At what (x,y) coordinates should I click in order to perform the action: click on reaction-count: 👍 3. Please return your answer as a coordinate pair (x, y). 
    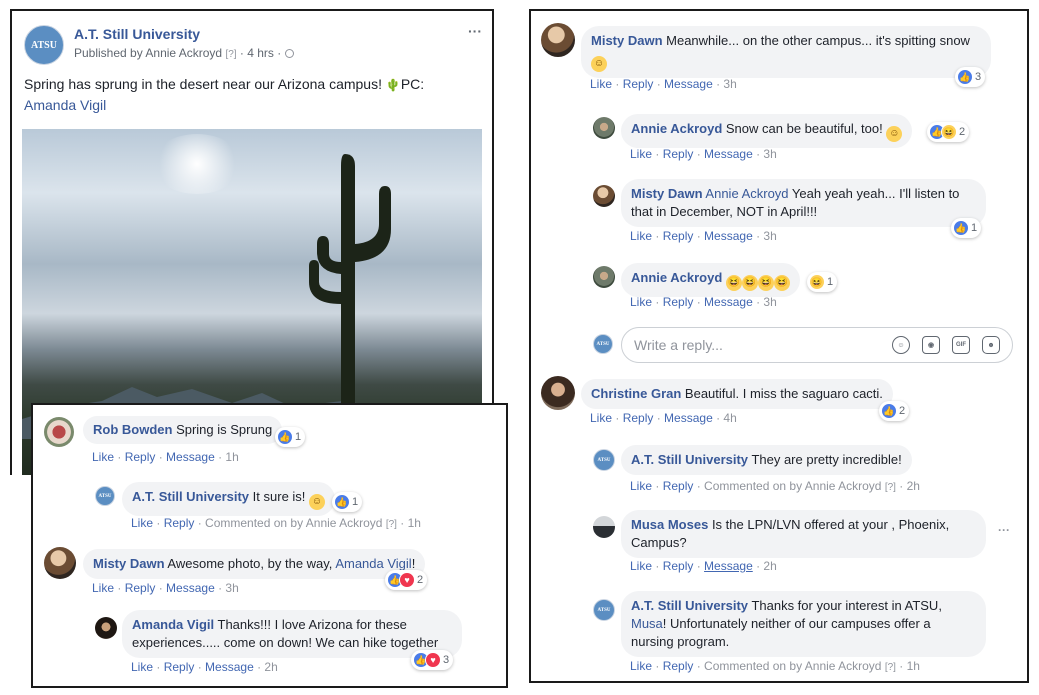
    Looking at the image, I should click on (970, 77).